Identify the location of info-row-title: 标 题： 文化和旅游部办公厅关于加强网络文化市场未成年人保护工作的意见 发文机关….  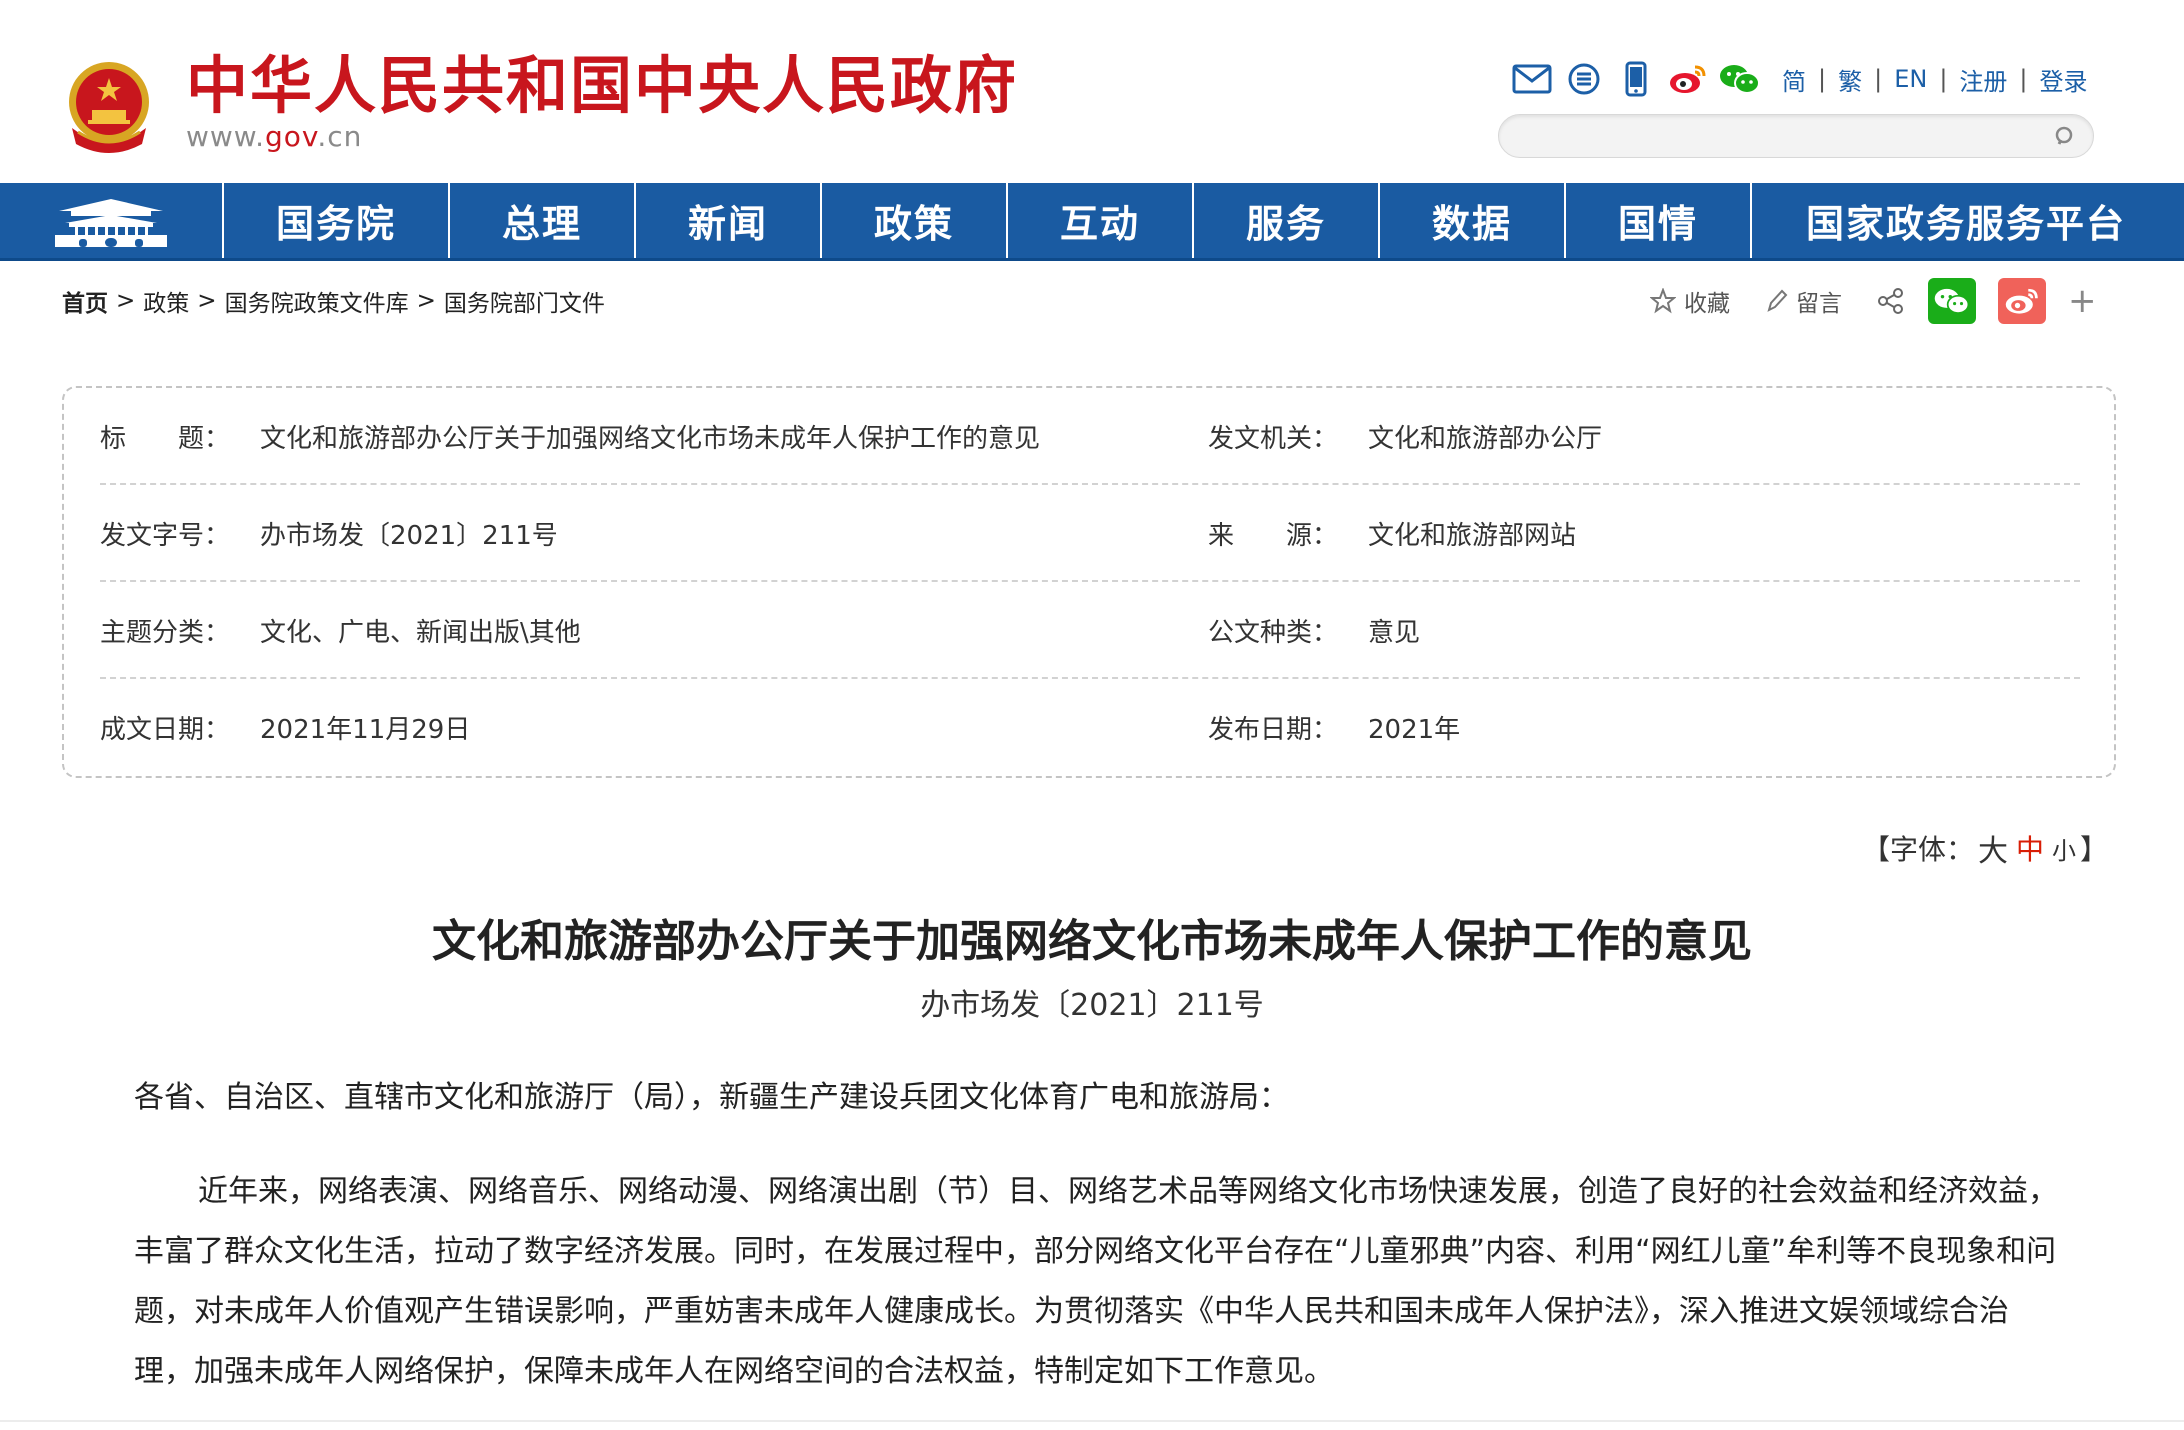
(1090, 436).